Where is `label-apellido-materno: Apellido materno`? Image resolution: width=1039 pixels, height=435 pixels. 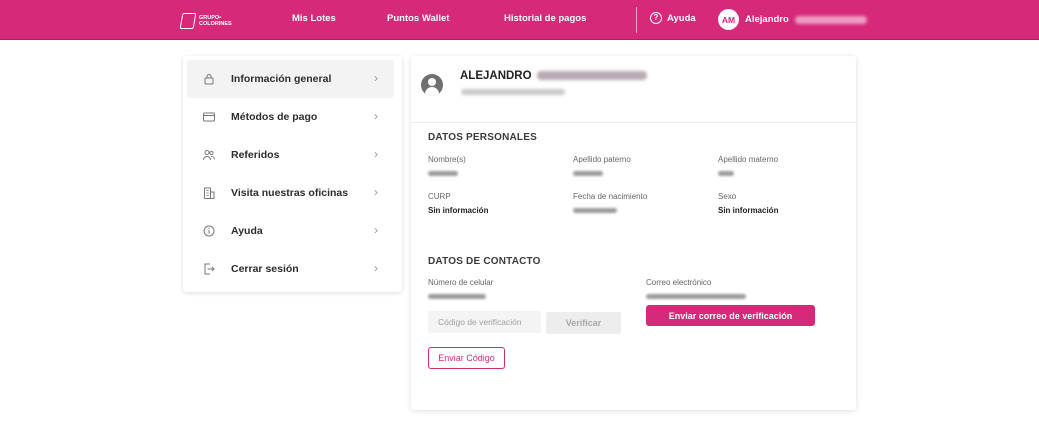 label-apellido-materno: Apellido materno is located at coordinates (748, 159).